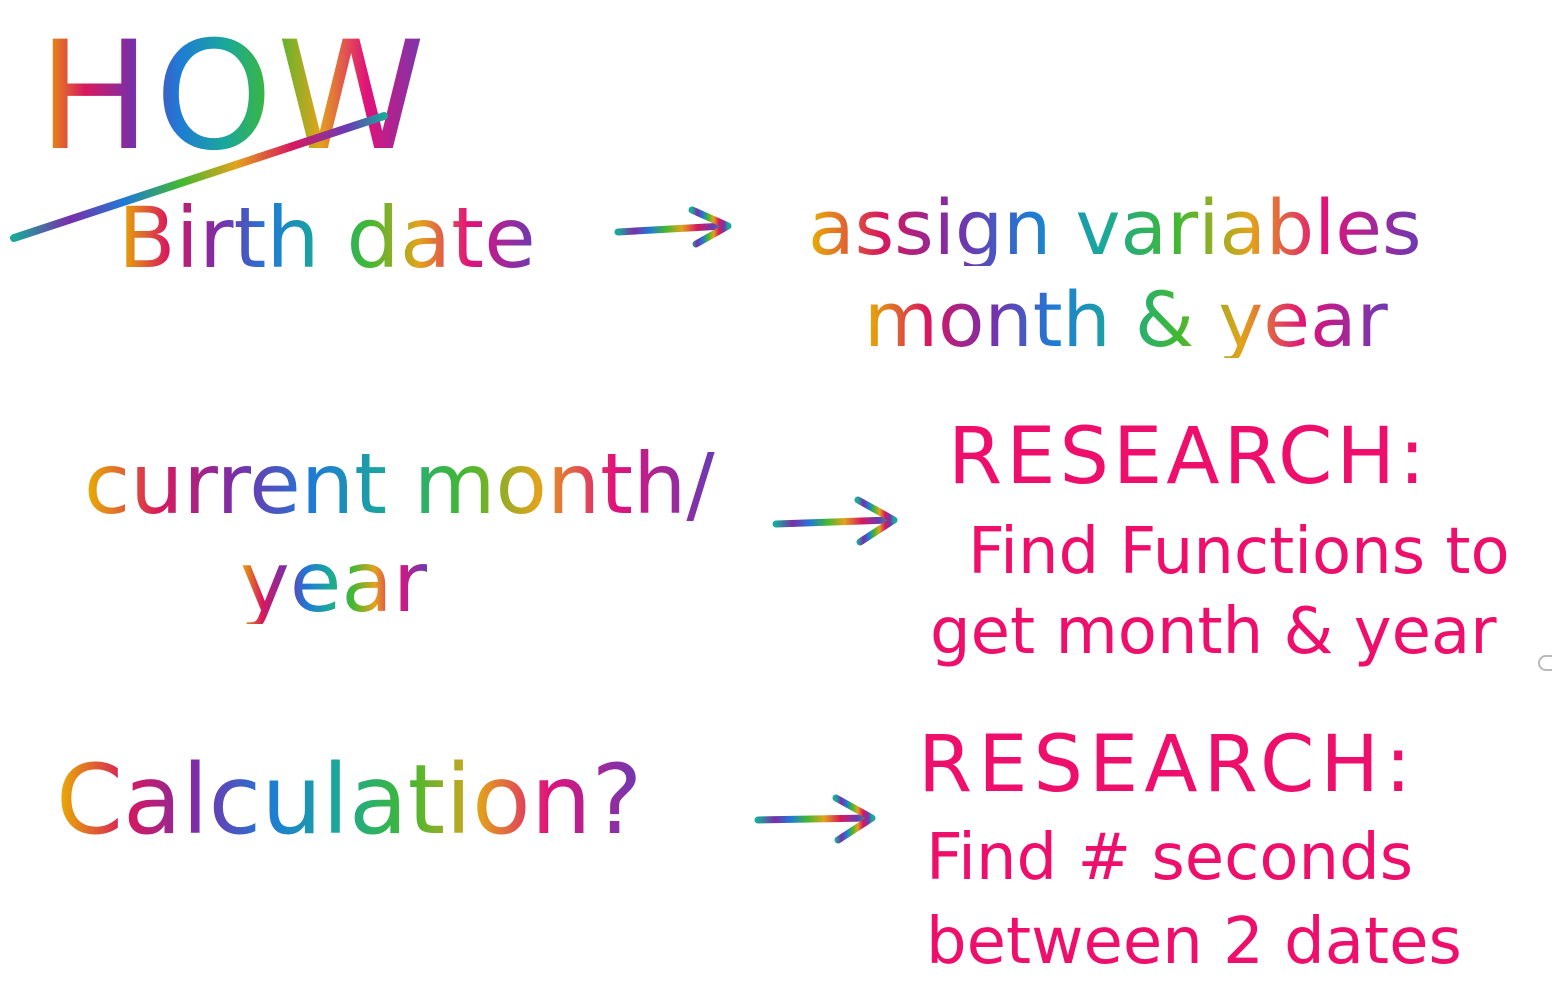 The height and width of the screenshot is (1002, 1552). Describe the element at coordinates (1168, 765) in the screenshot. I see `row3-research-label: RESEARCH:` at that location.